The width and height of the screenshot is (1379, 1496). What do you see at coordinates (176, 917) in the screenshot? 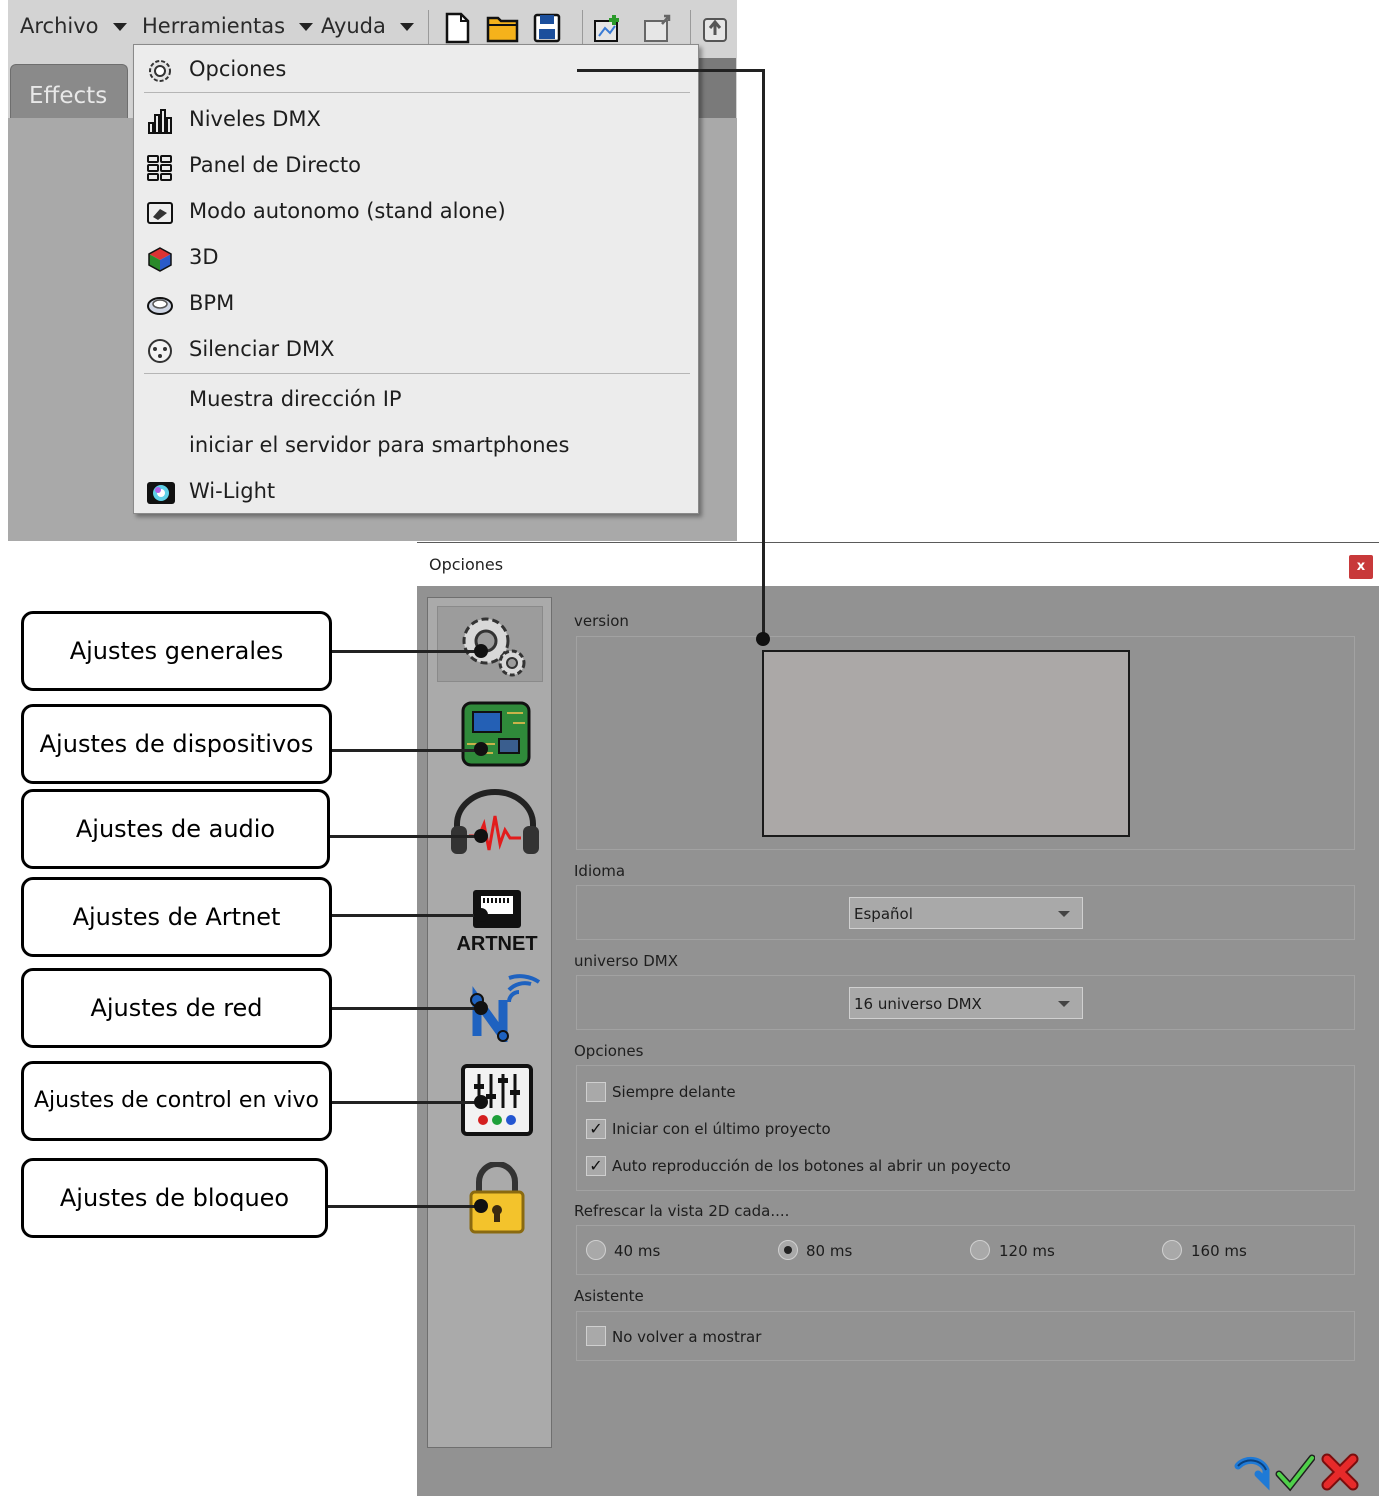
I see `callout-ajustes-artnet: Ajustes de Artnet` at bounding box center [176, 917].